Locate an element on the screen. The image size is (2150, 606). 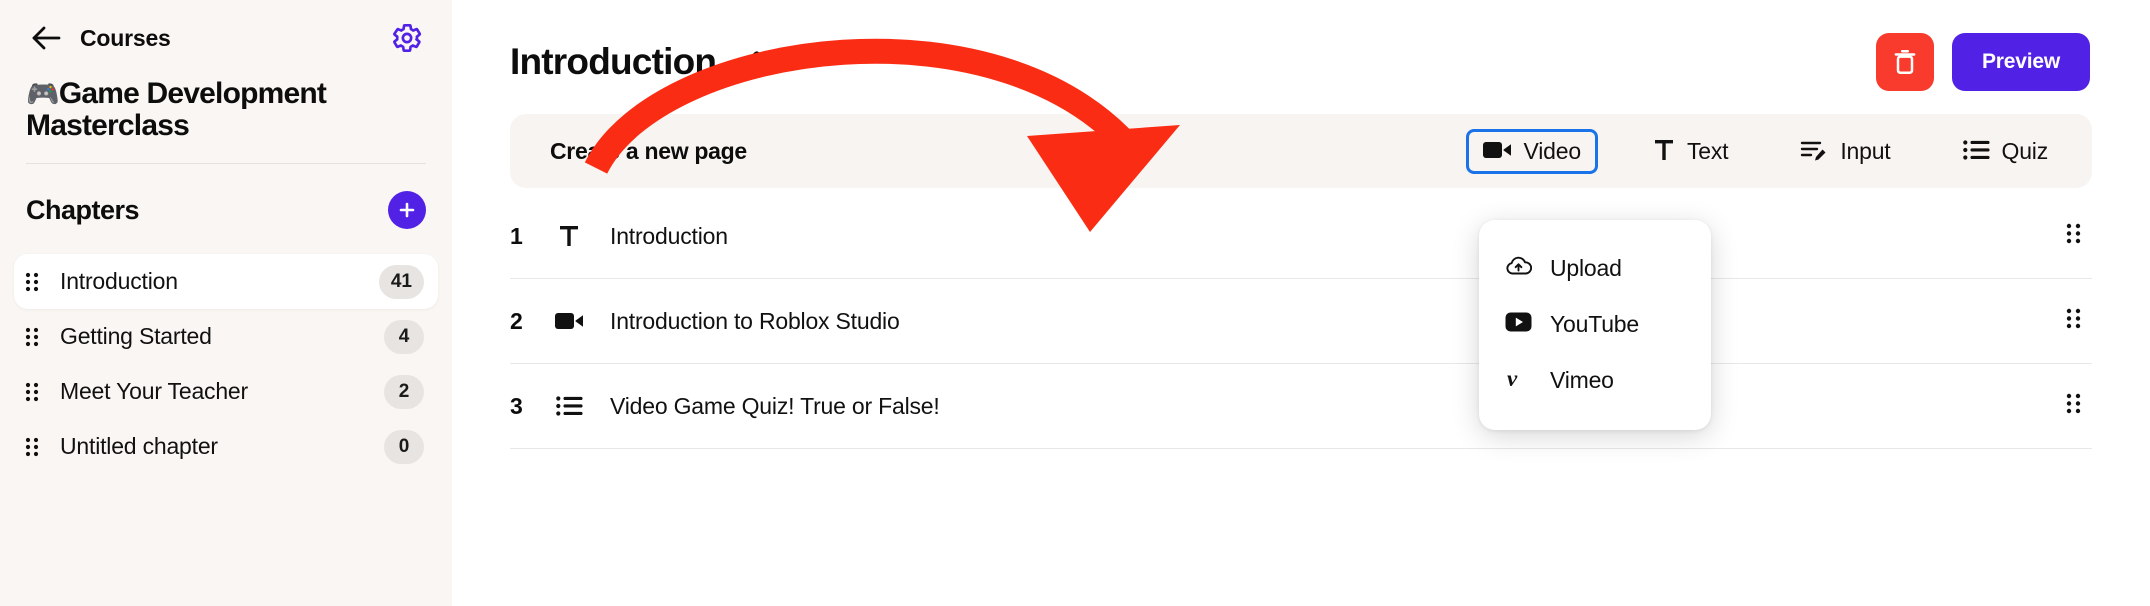
sidebar-item-label: Meet Your Teacher is located at coordinates (154, 391).